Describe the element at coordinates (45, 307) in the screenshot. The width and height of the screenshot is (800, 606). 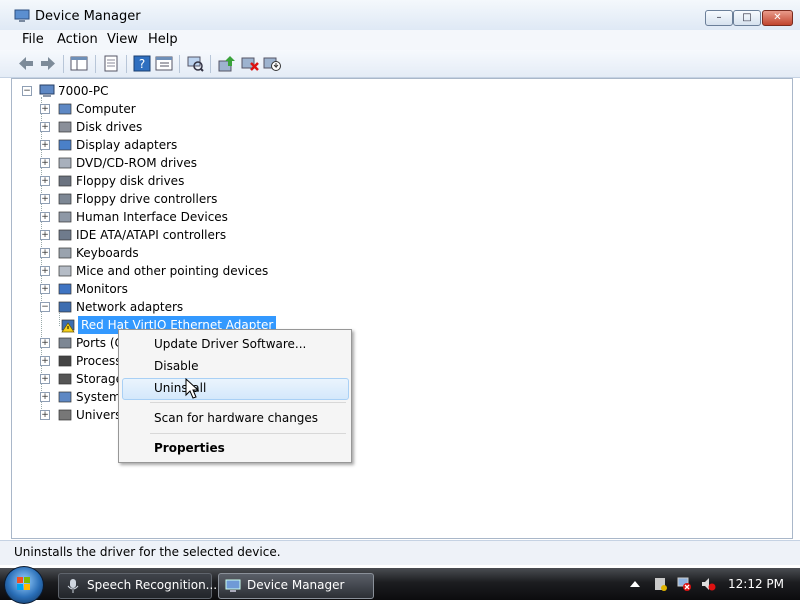
I see `expand-toggle: −` at that location.